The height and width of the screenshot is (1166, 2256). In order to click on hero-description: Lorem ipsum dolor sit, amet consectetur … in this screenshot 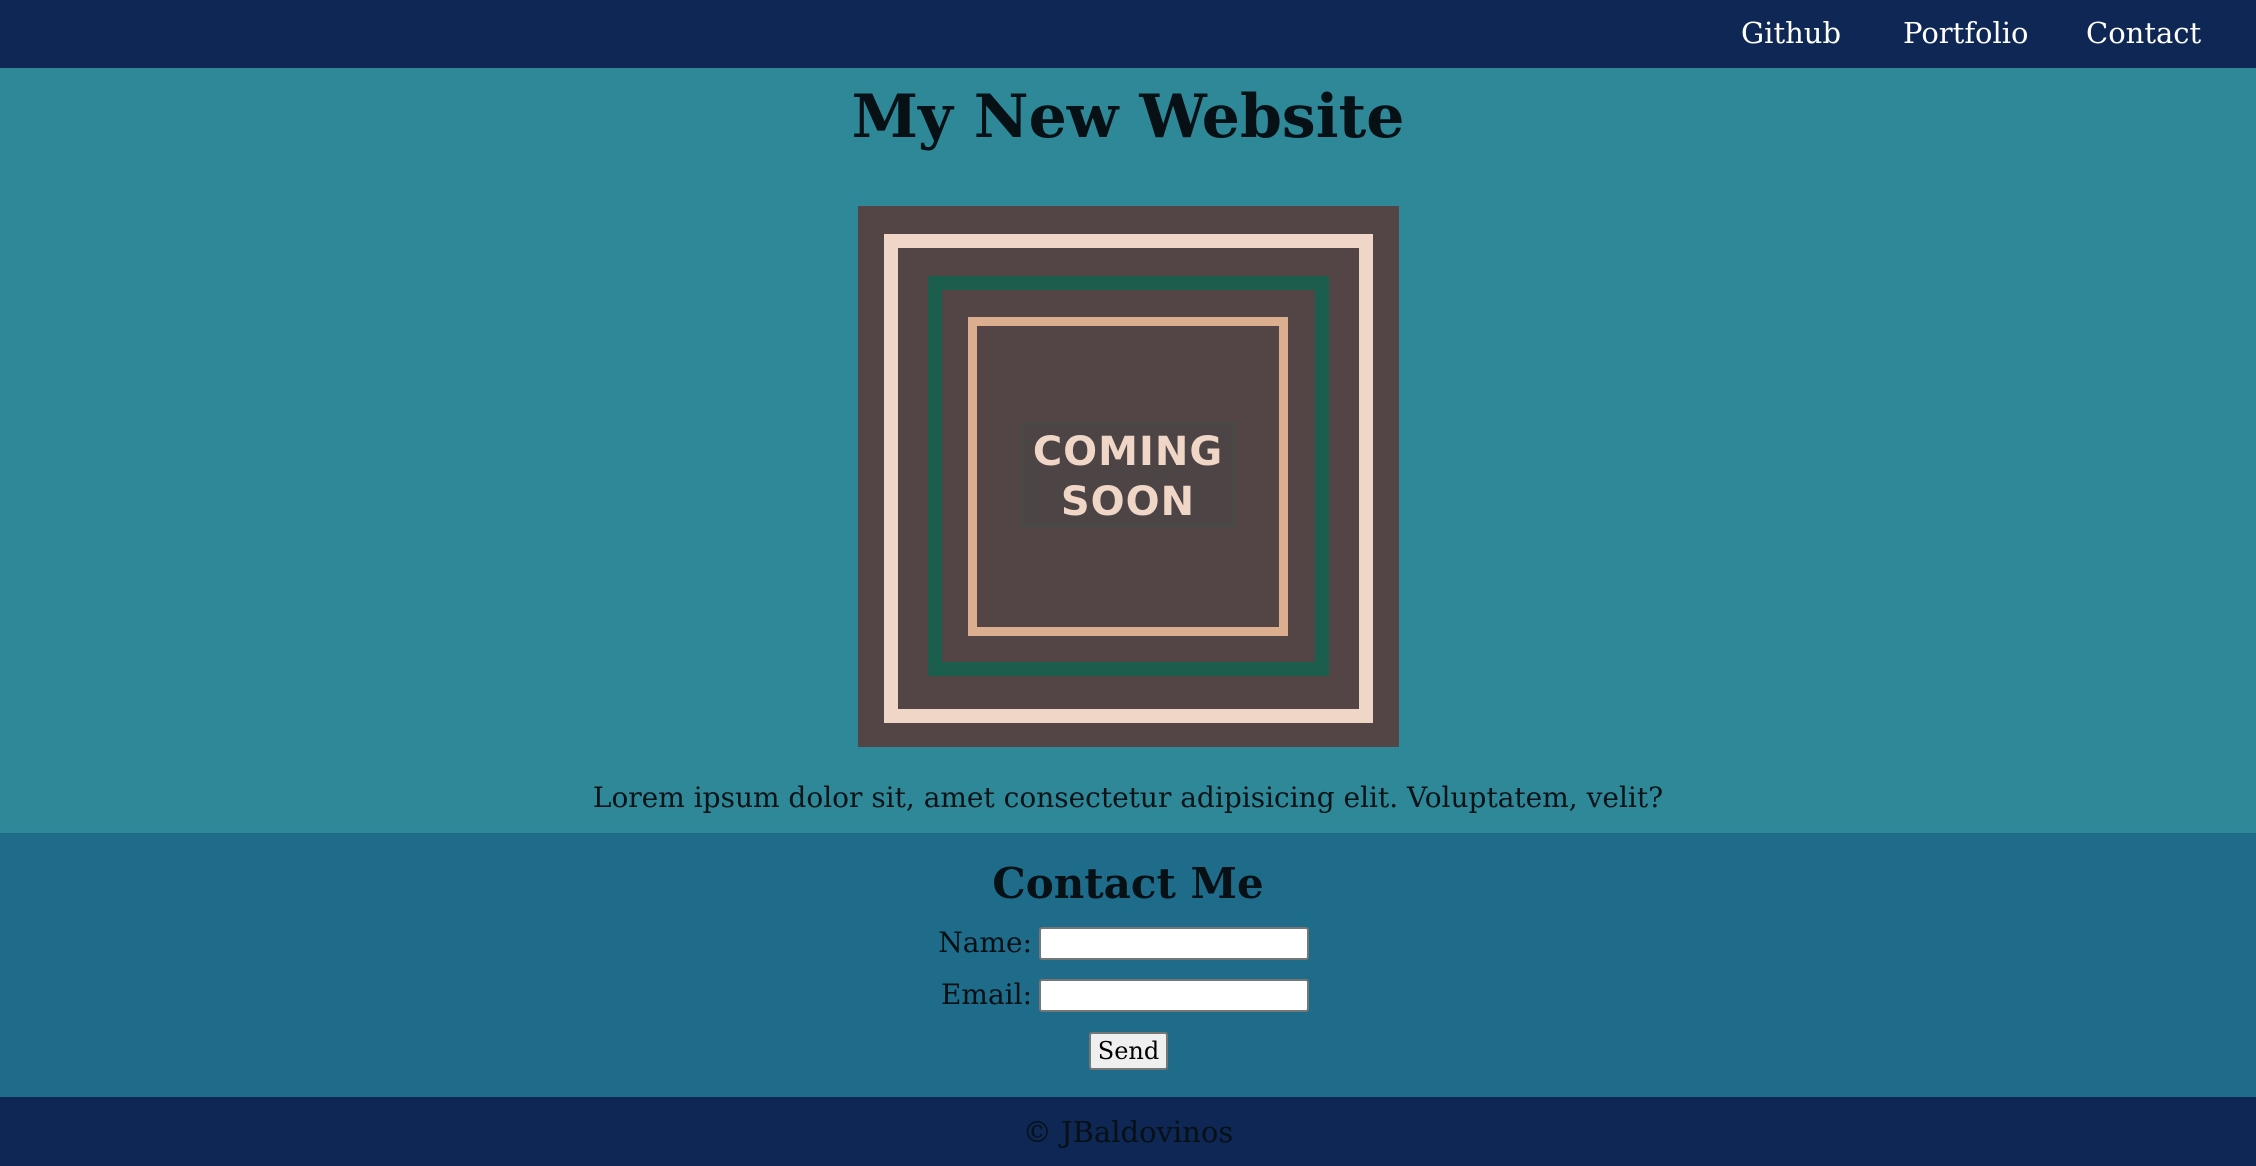, I will do `click(1128, 797)`.